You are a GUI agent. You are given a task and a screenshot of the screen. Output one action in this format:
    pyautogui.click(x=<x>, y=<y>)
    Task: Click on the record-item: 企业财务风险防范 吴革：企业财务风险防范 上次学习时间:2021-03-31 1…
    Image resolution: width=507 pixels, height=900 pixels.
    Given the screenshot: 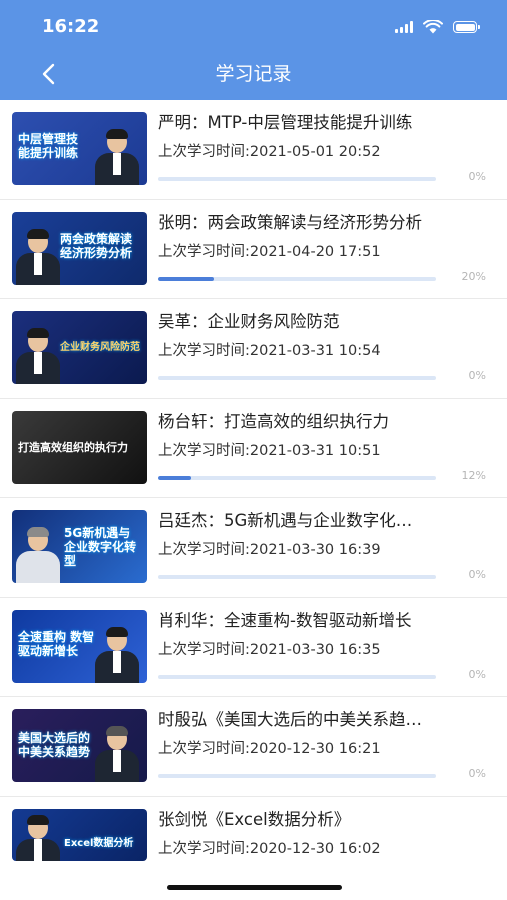 What is the action you would take?
    pyautogui.click(x=253, y=349)
    